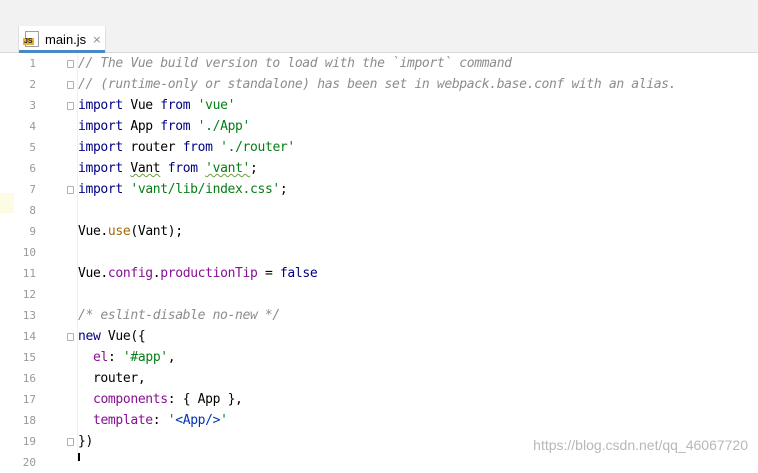  Describe the element at coordinates (32, 84) in the screenshot. I see `line-number: 2` at that location.